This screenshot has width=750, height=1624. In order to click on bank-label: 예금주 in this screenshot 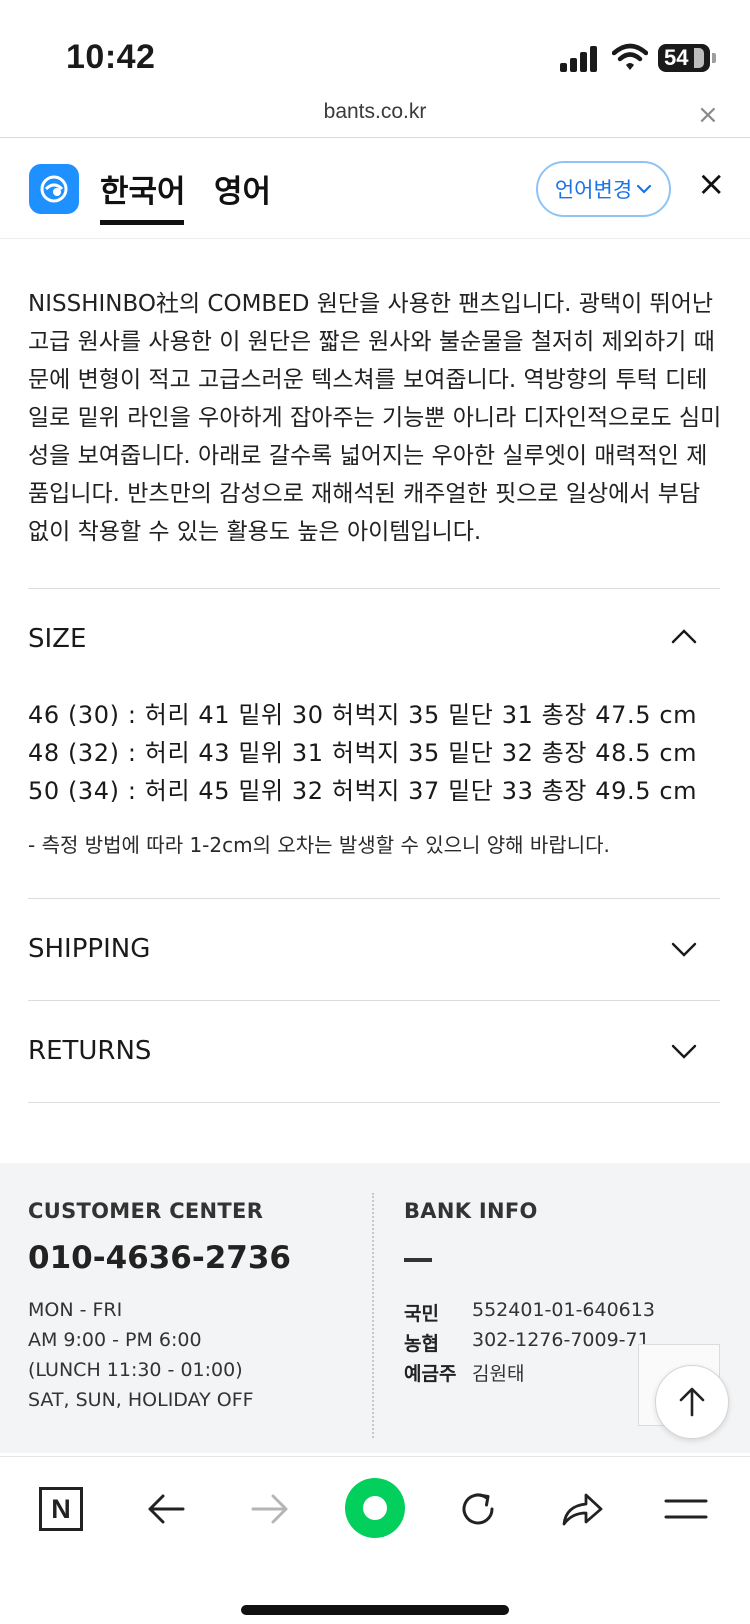, I will do `click(430, 1374)`.